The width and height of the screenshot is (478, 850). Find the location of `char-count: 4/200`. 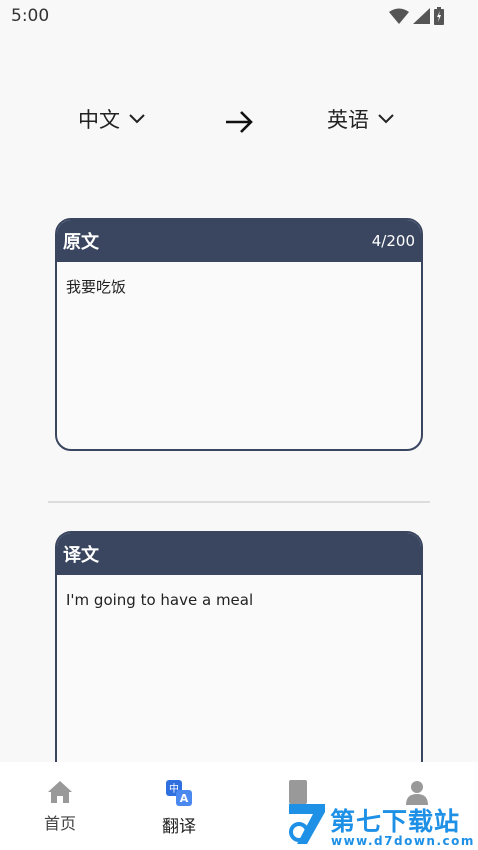

char-count: 4/200 is located at coordinates (393, 241).